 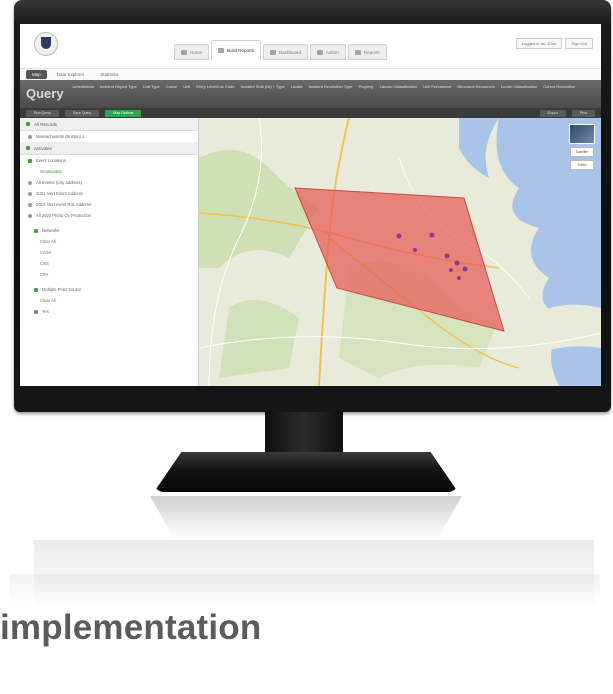 I want to click on export-button: Export, so click(x=552, y=113).